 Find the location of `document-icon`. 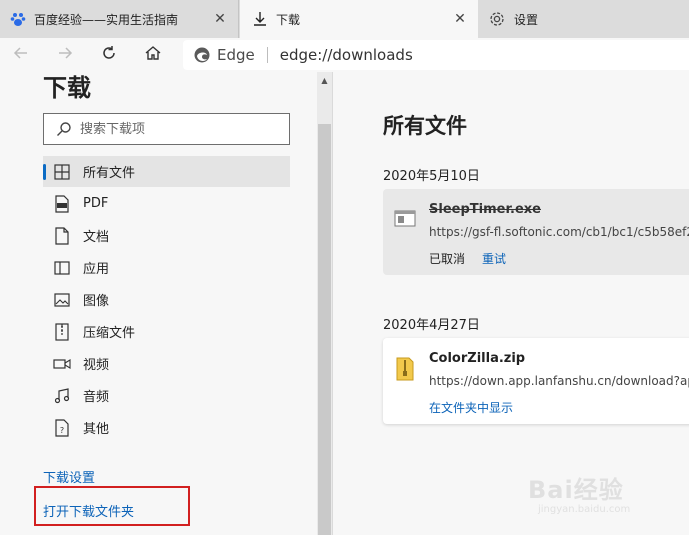

document-icon is located at coordinates (62, 235).